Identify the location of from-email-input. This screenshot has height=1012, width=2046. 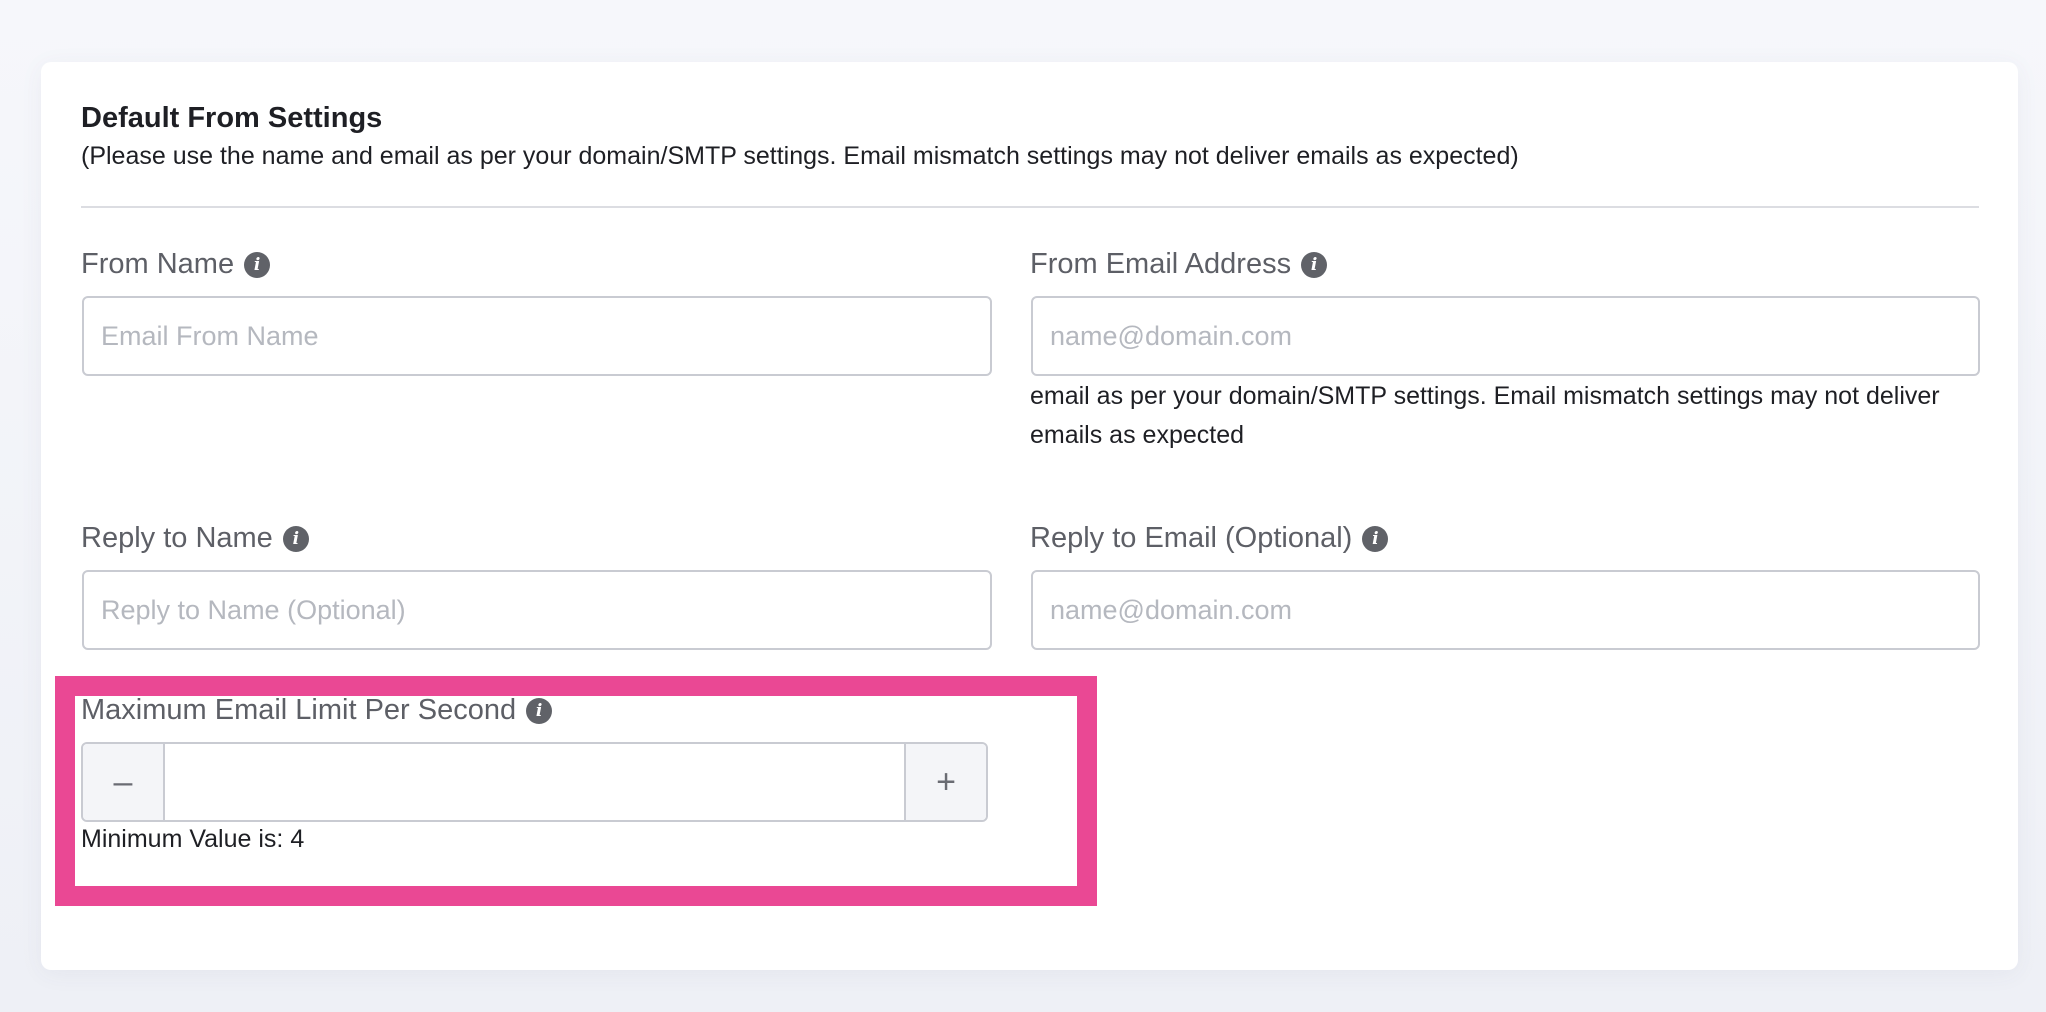
(1505, 336).